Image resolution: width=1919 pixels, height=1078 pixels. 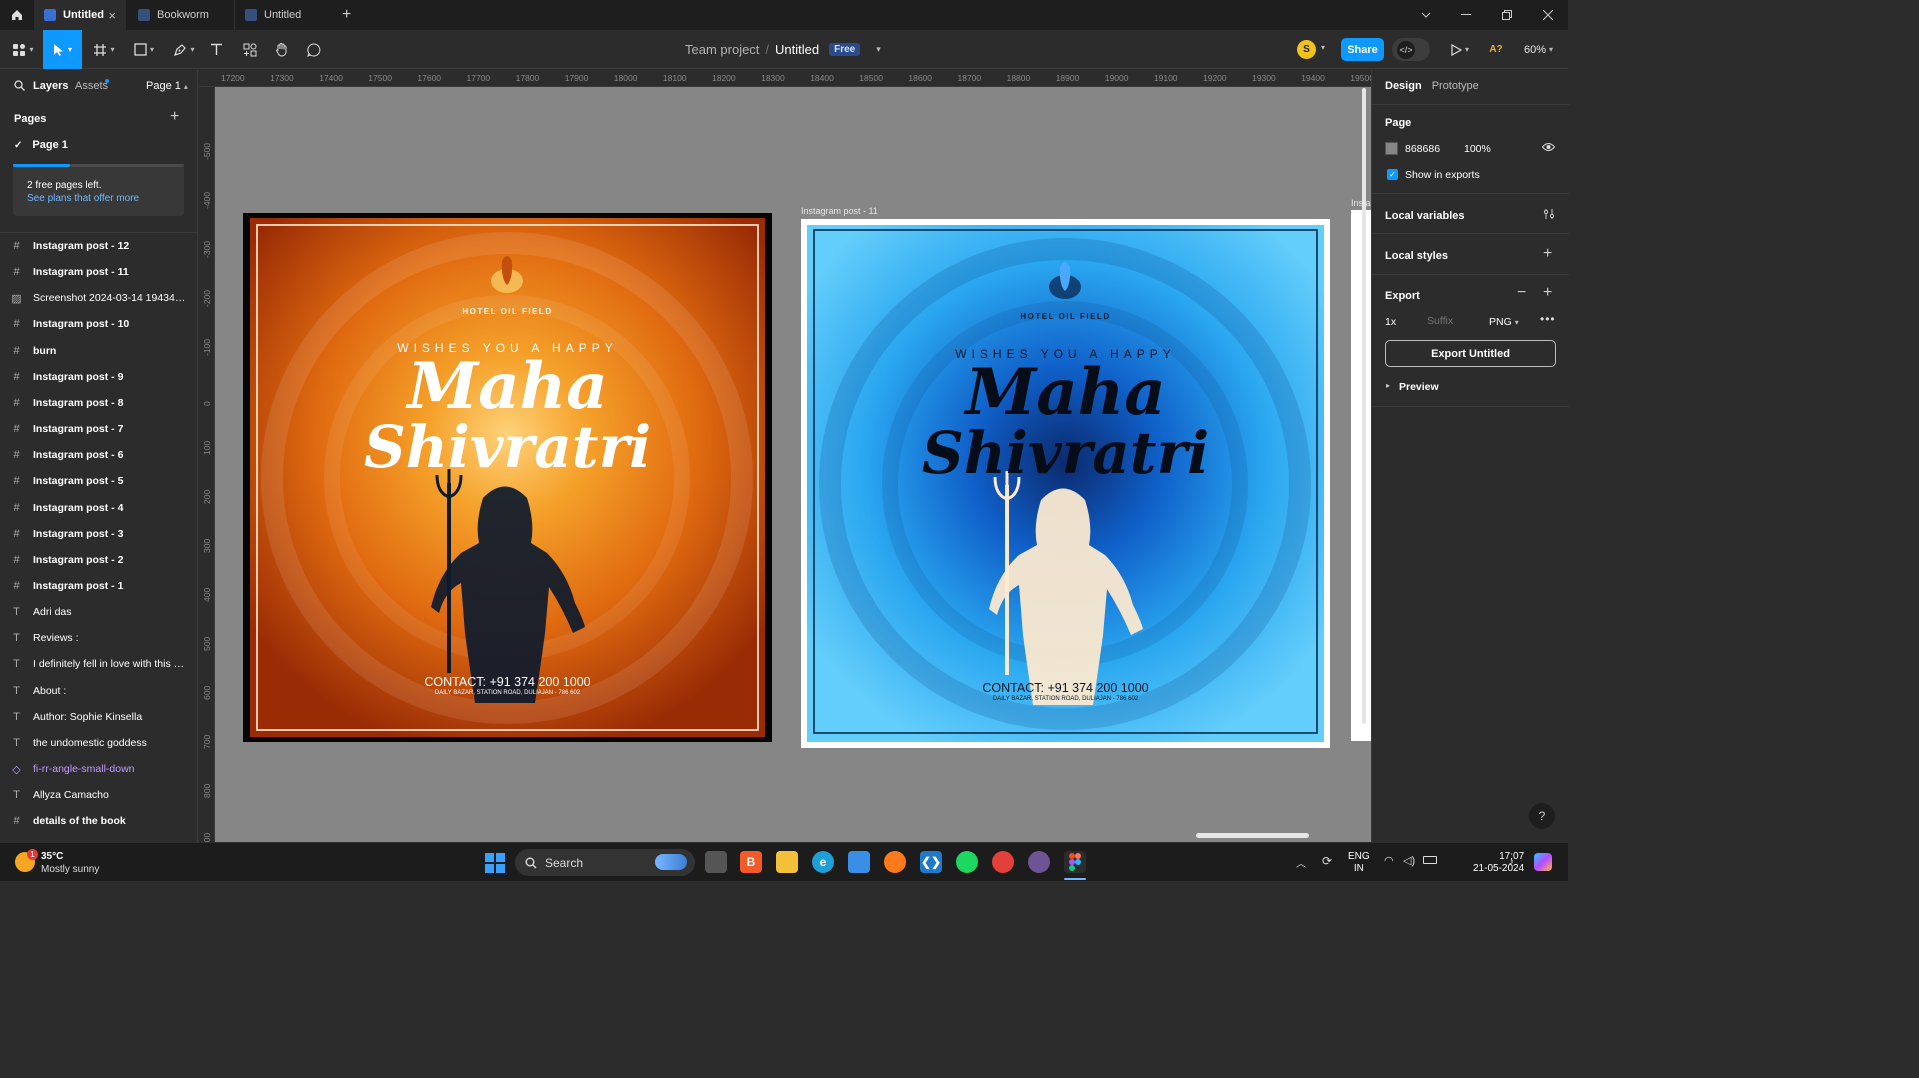 What do you see at coordinates (1548, 15) in the screenshot?
I see `close-window-icon` at bounding box center [1548, 15].